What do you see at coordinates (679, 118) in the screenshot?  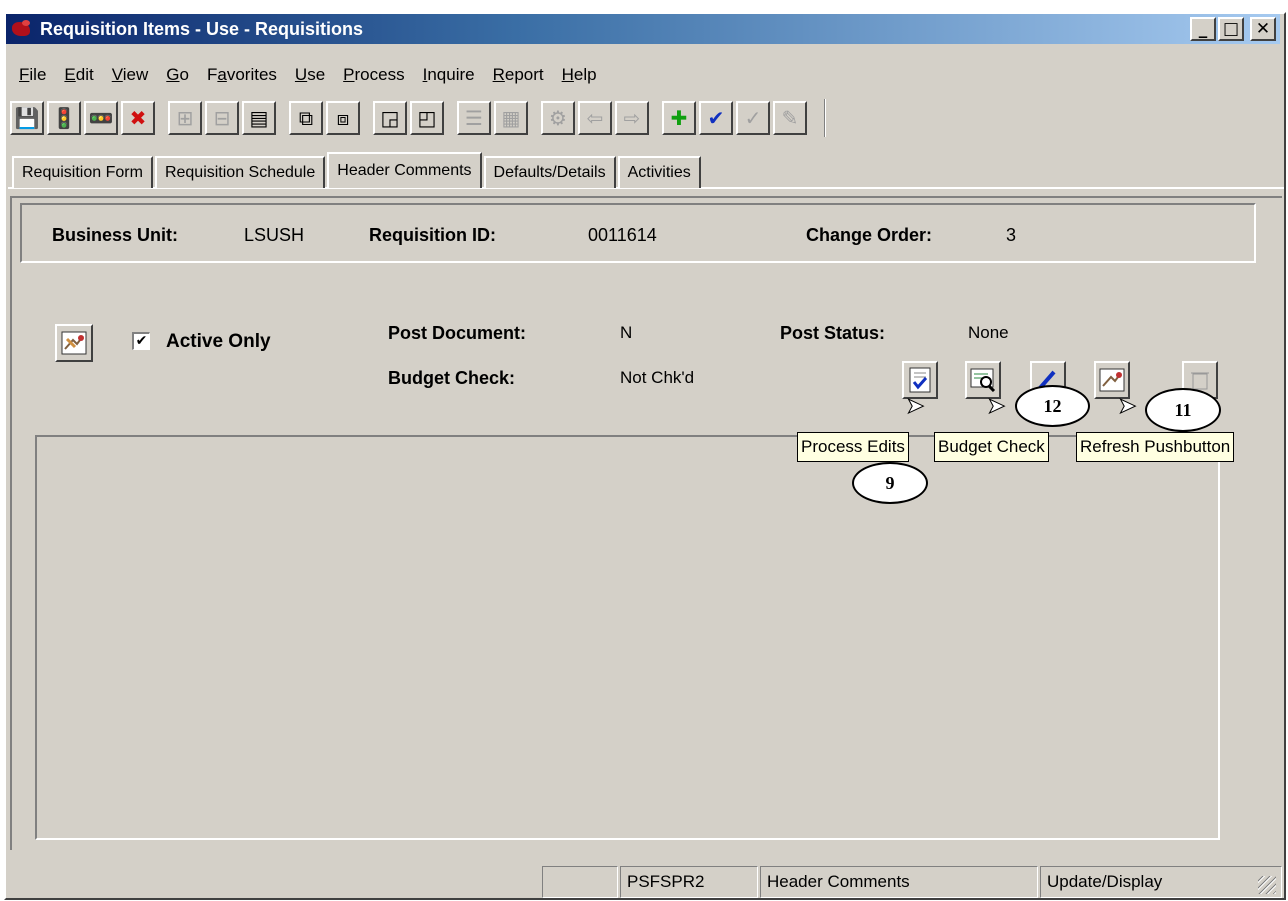 I see `add-button: ✚` at bounding box center [679, 118].